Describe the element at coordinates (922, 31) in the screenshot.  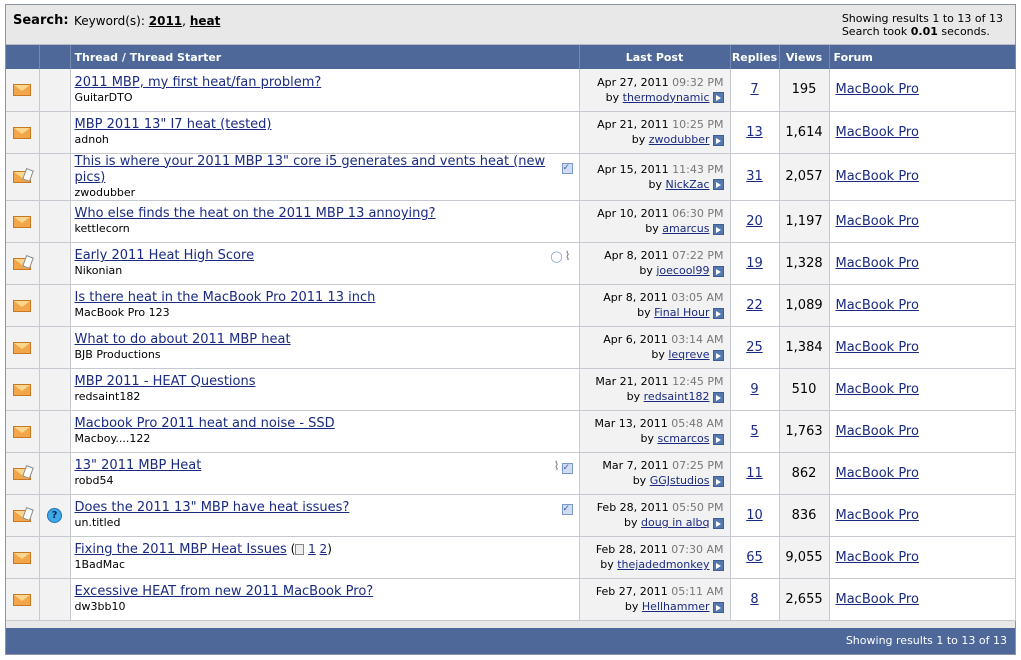
I see `search-time: Search took 0.01 seconds.` at that location.